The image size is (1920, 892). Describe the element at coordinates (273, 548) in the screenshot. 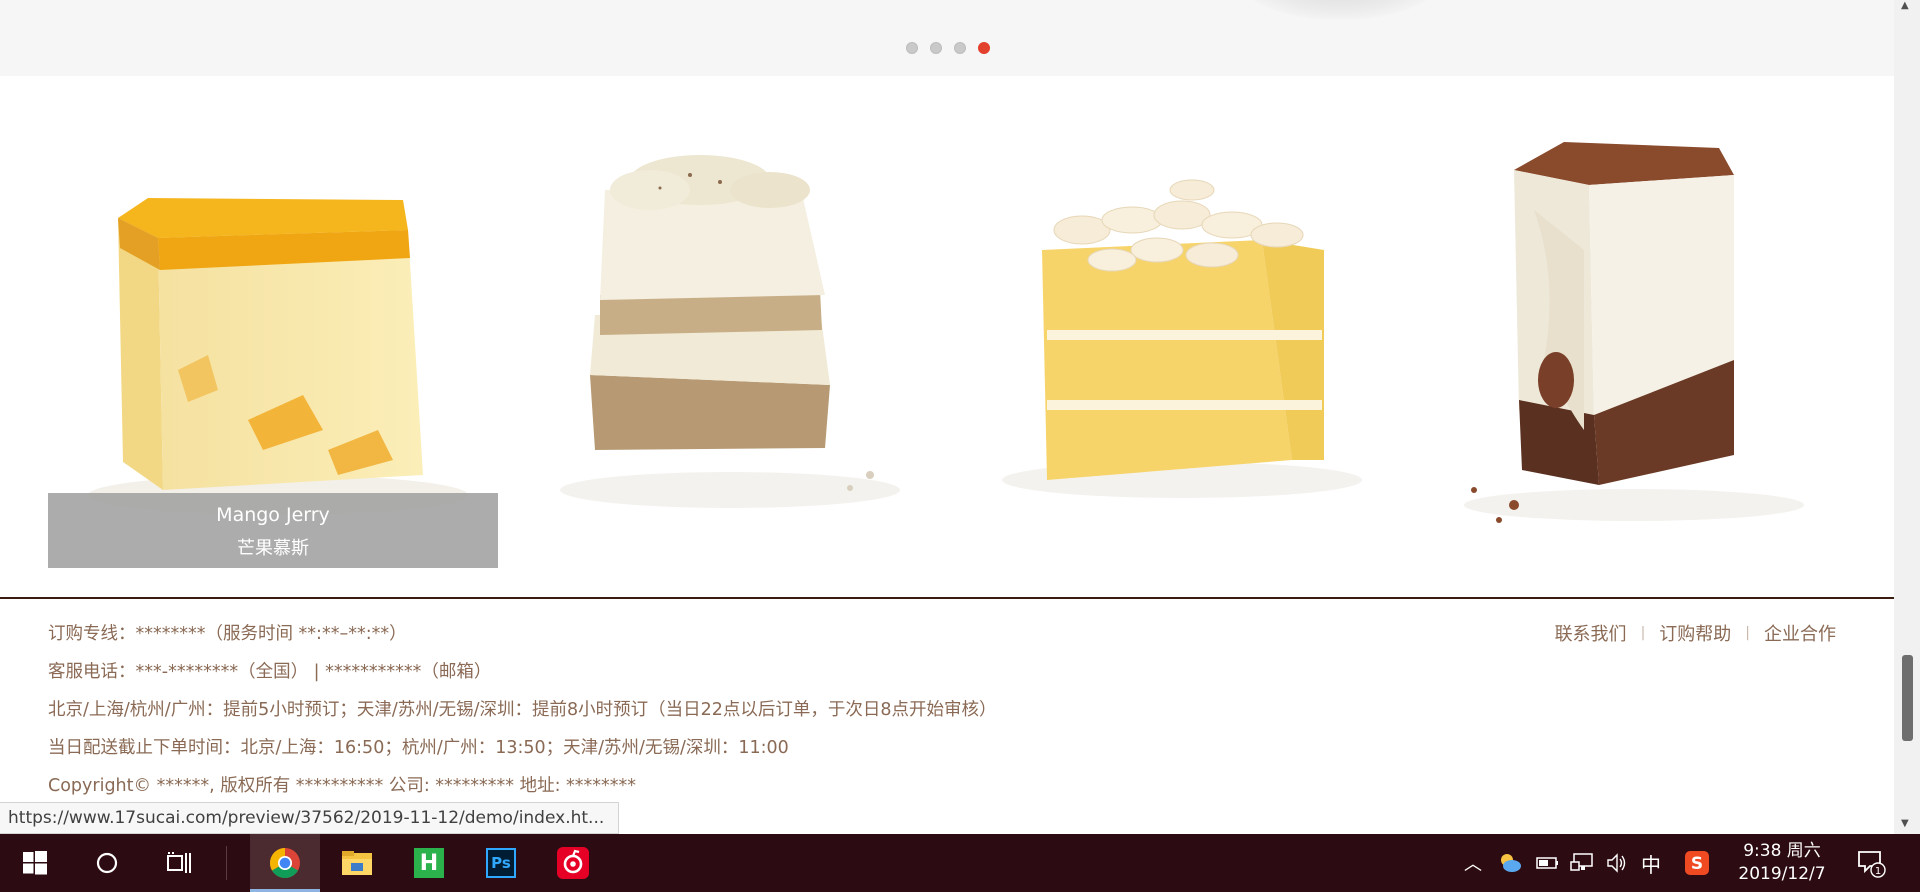

I see `product-name-cn: 芒果慕斯` at that location.